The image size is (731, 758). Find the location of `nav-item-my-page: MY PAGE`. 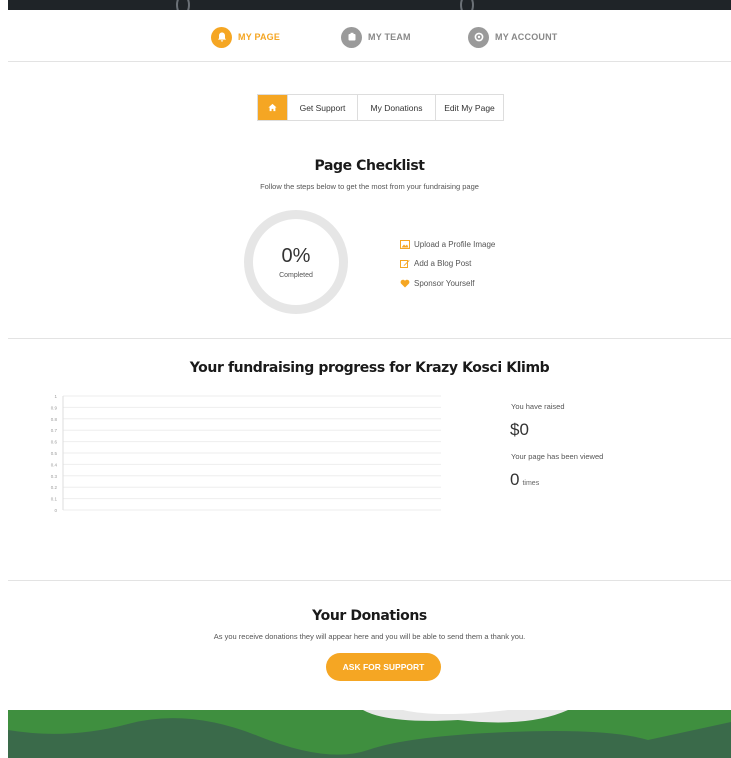

nav-item-my-page: MY PAGE is located at coordinates (245, 37).